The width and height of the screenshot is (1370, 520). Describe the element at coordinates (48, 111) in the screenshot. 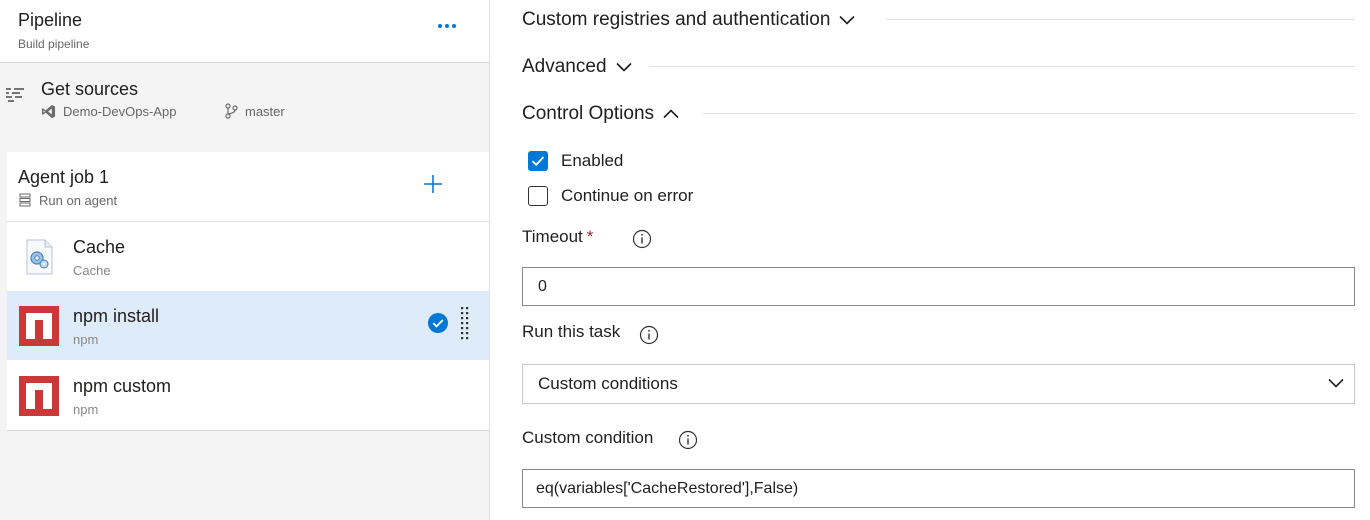

I see `visual-studio-repo-icon` at that location.